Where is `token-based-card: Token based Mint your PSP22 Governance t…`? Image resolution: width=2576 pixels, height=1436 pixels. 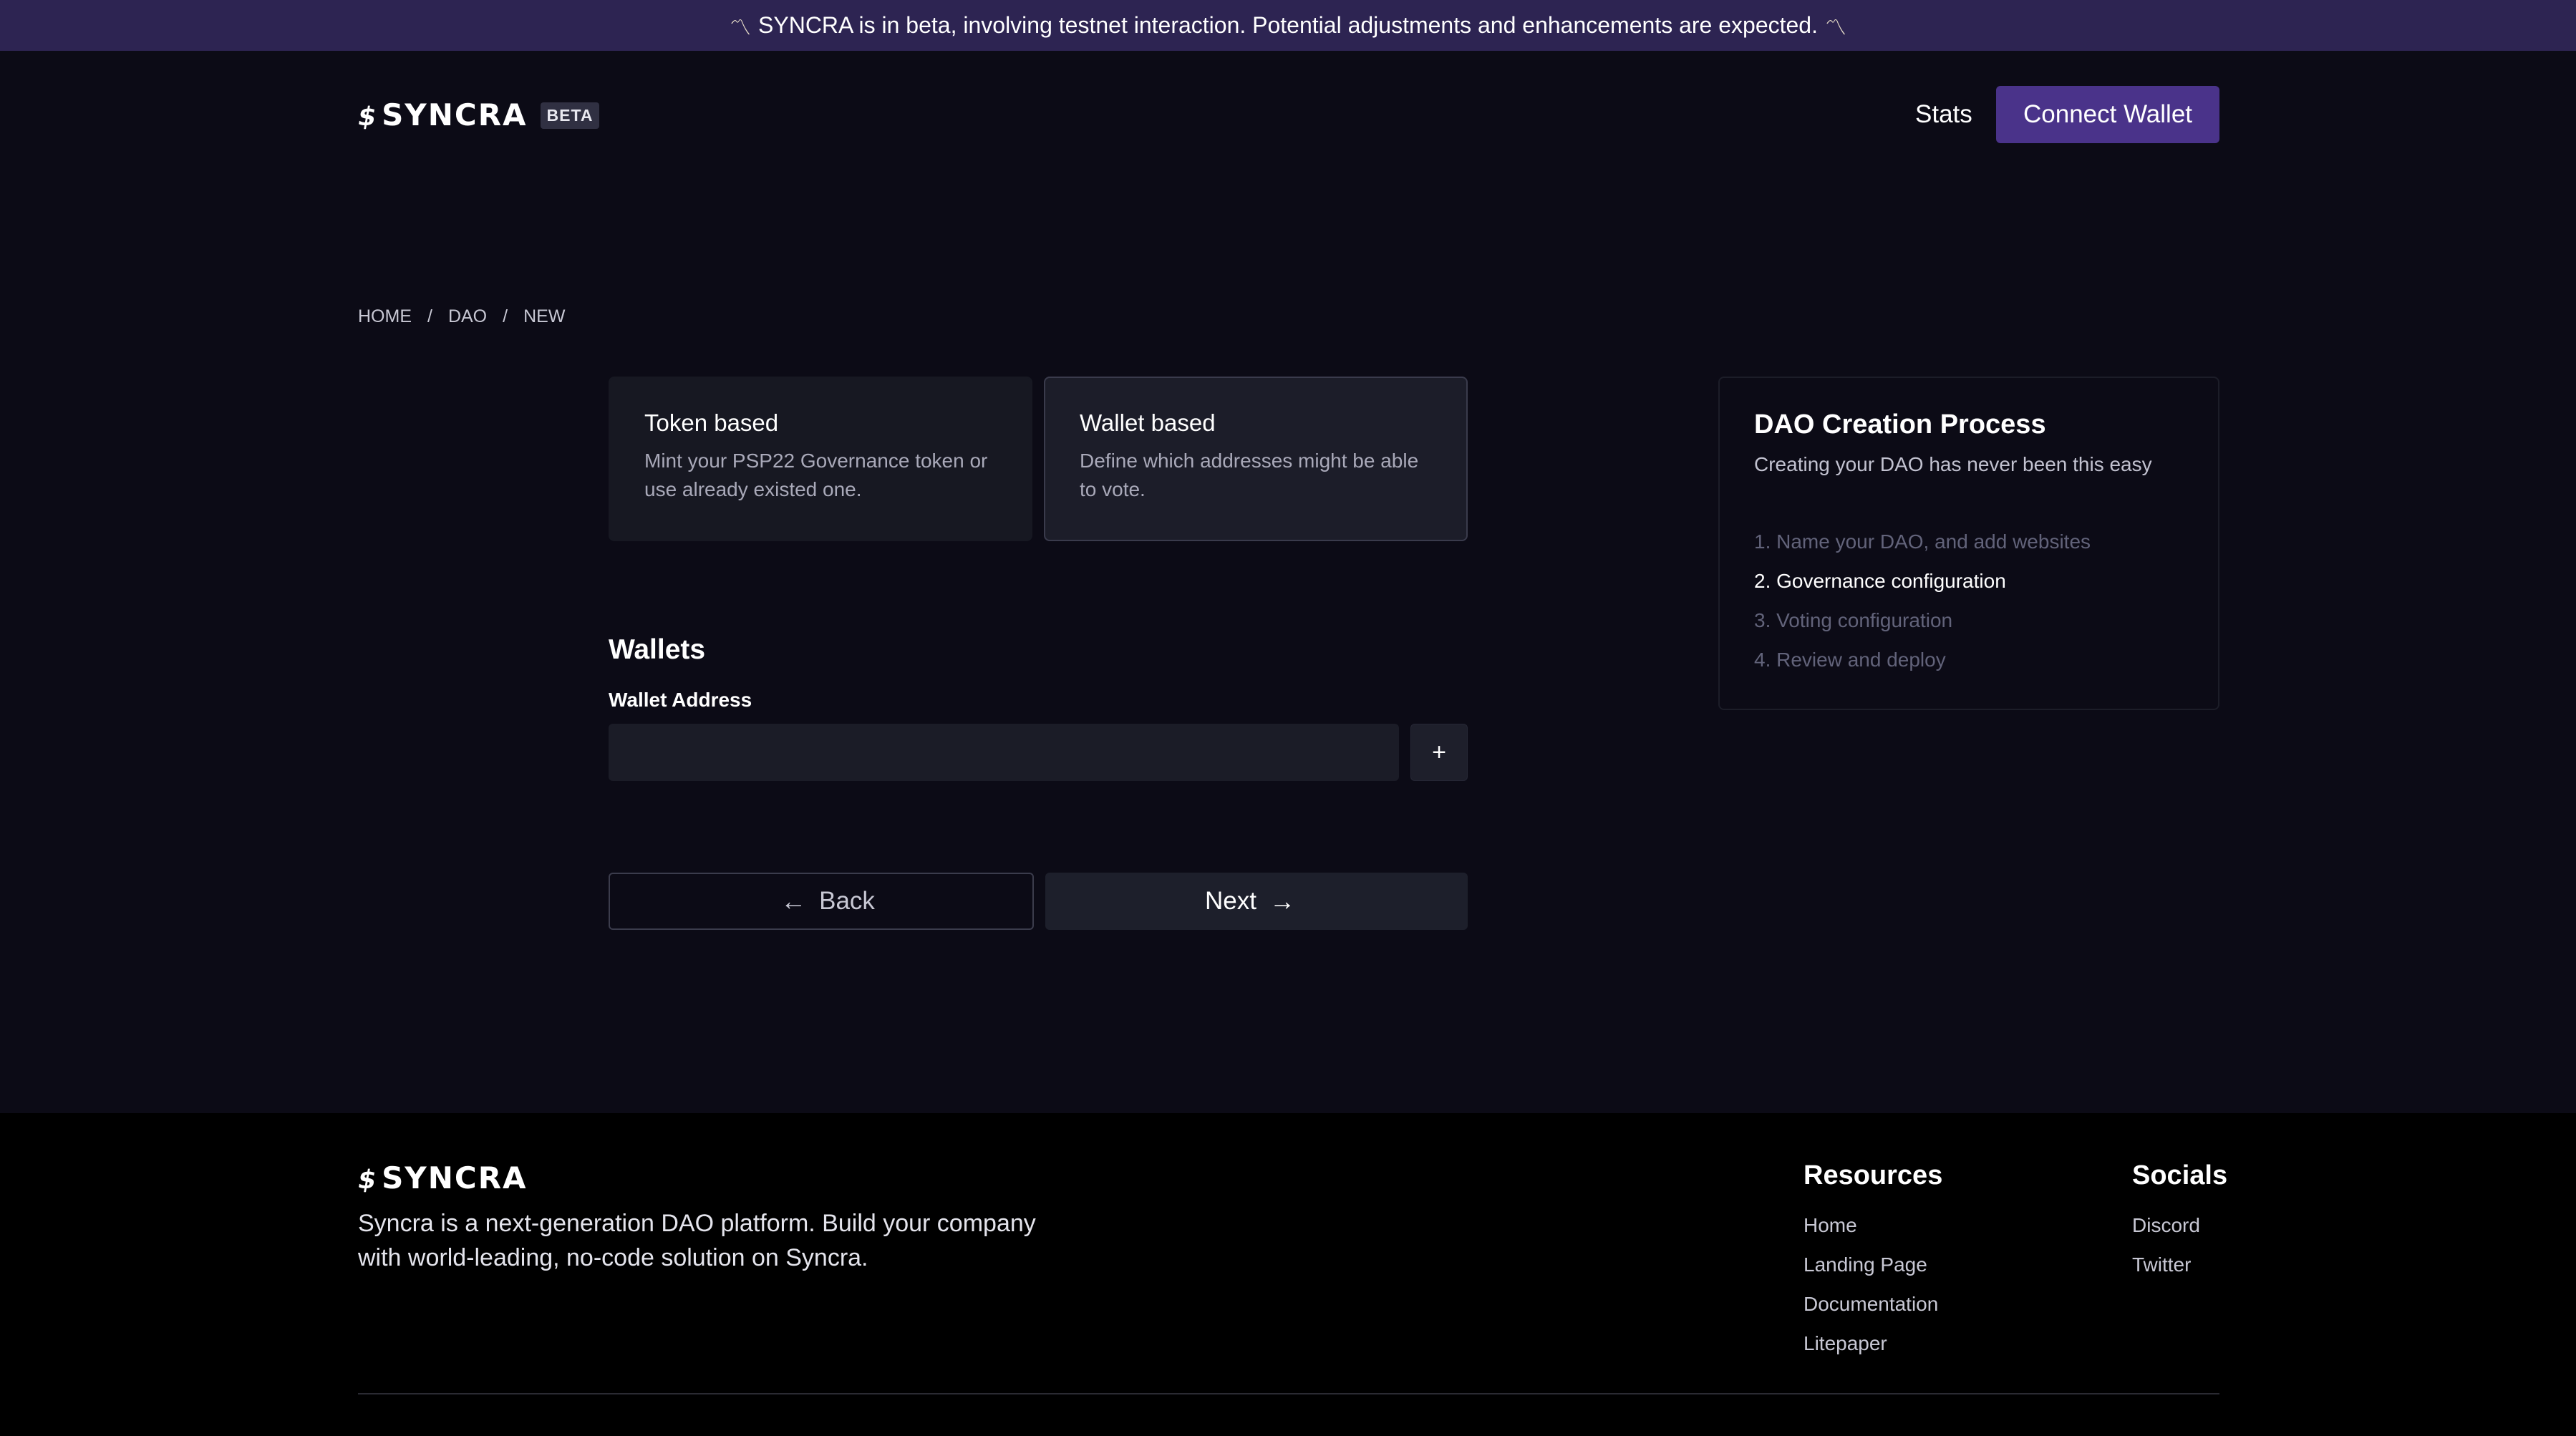 token-based-card: Token based Mint your PSP22 Governance t… is located at coordinates (821, 459).